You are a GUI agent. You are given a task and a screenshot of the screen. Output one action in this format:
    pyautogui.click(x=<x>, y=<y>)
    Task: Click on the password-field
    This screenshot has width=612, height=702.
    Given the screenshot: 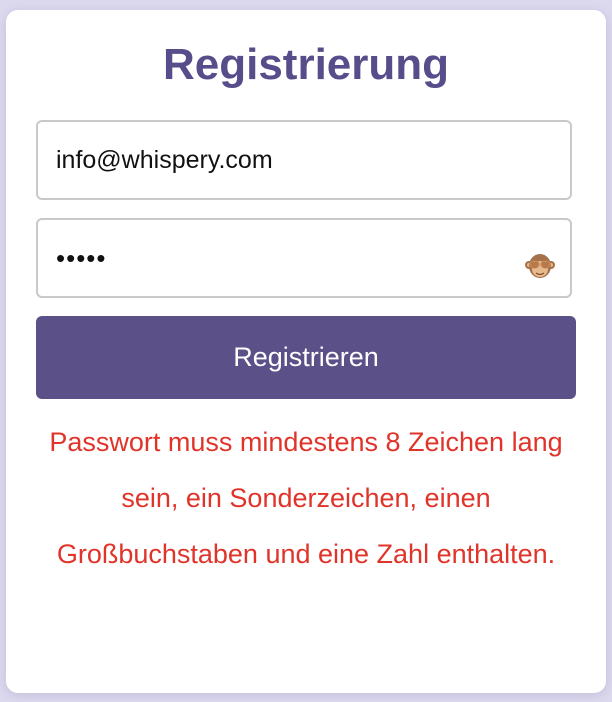 What is the action you would take?
    pyautogui.click(x=277, y=258)
    